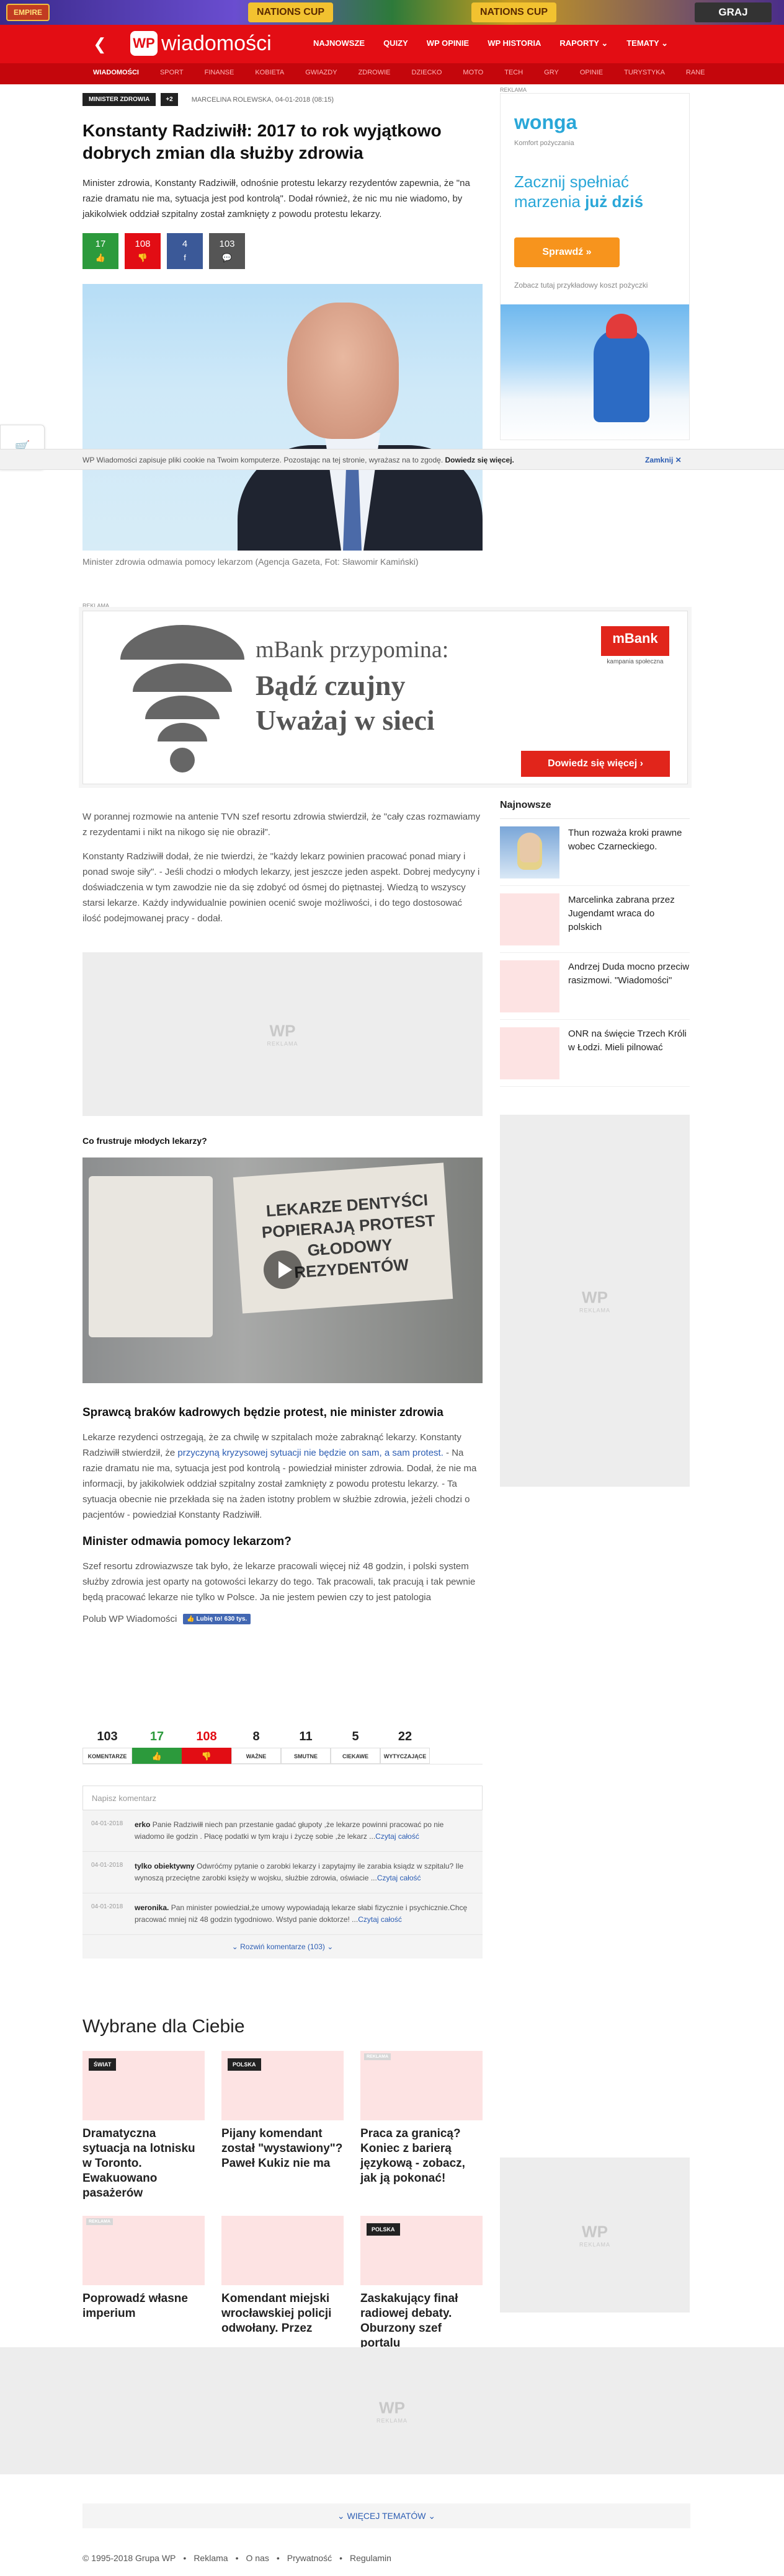 The image size is (784, 2576). Describe the element at coordinates (96, 606) in the screenshot. I see `ad-label: REKLAMA` at that location.